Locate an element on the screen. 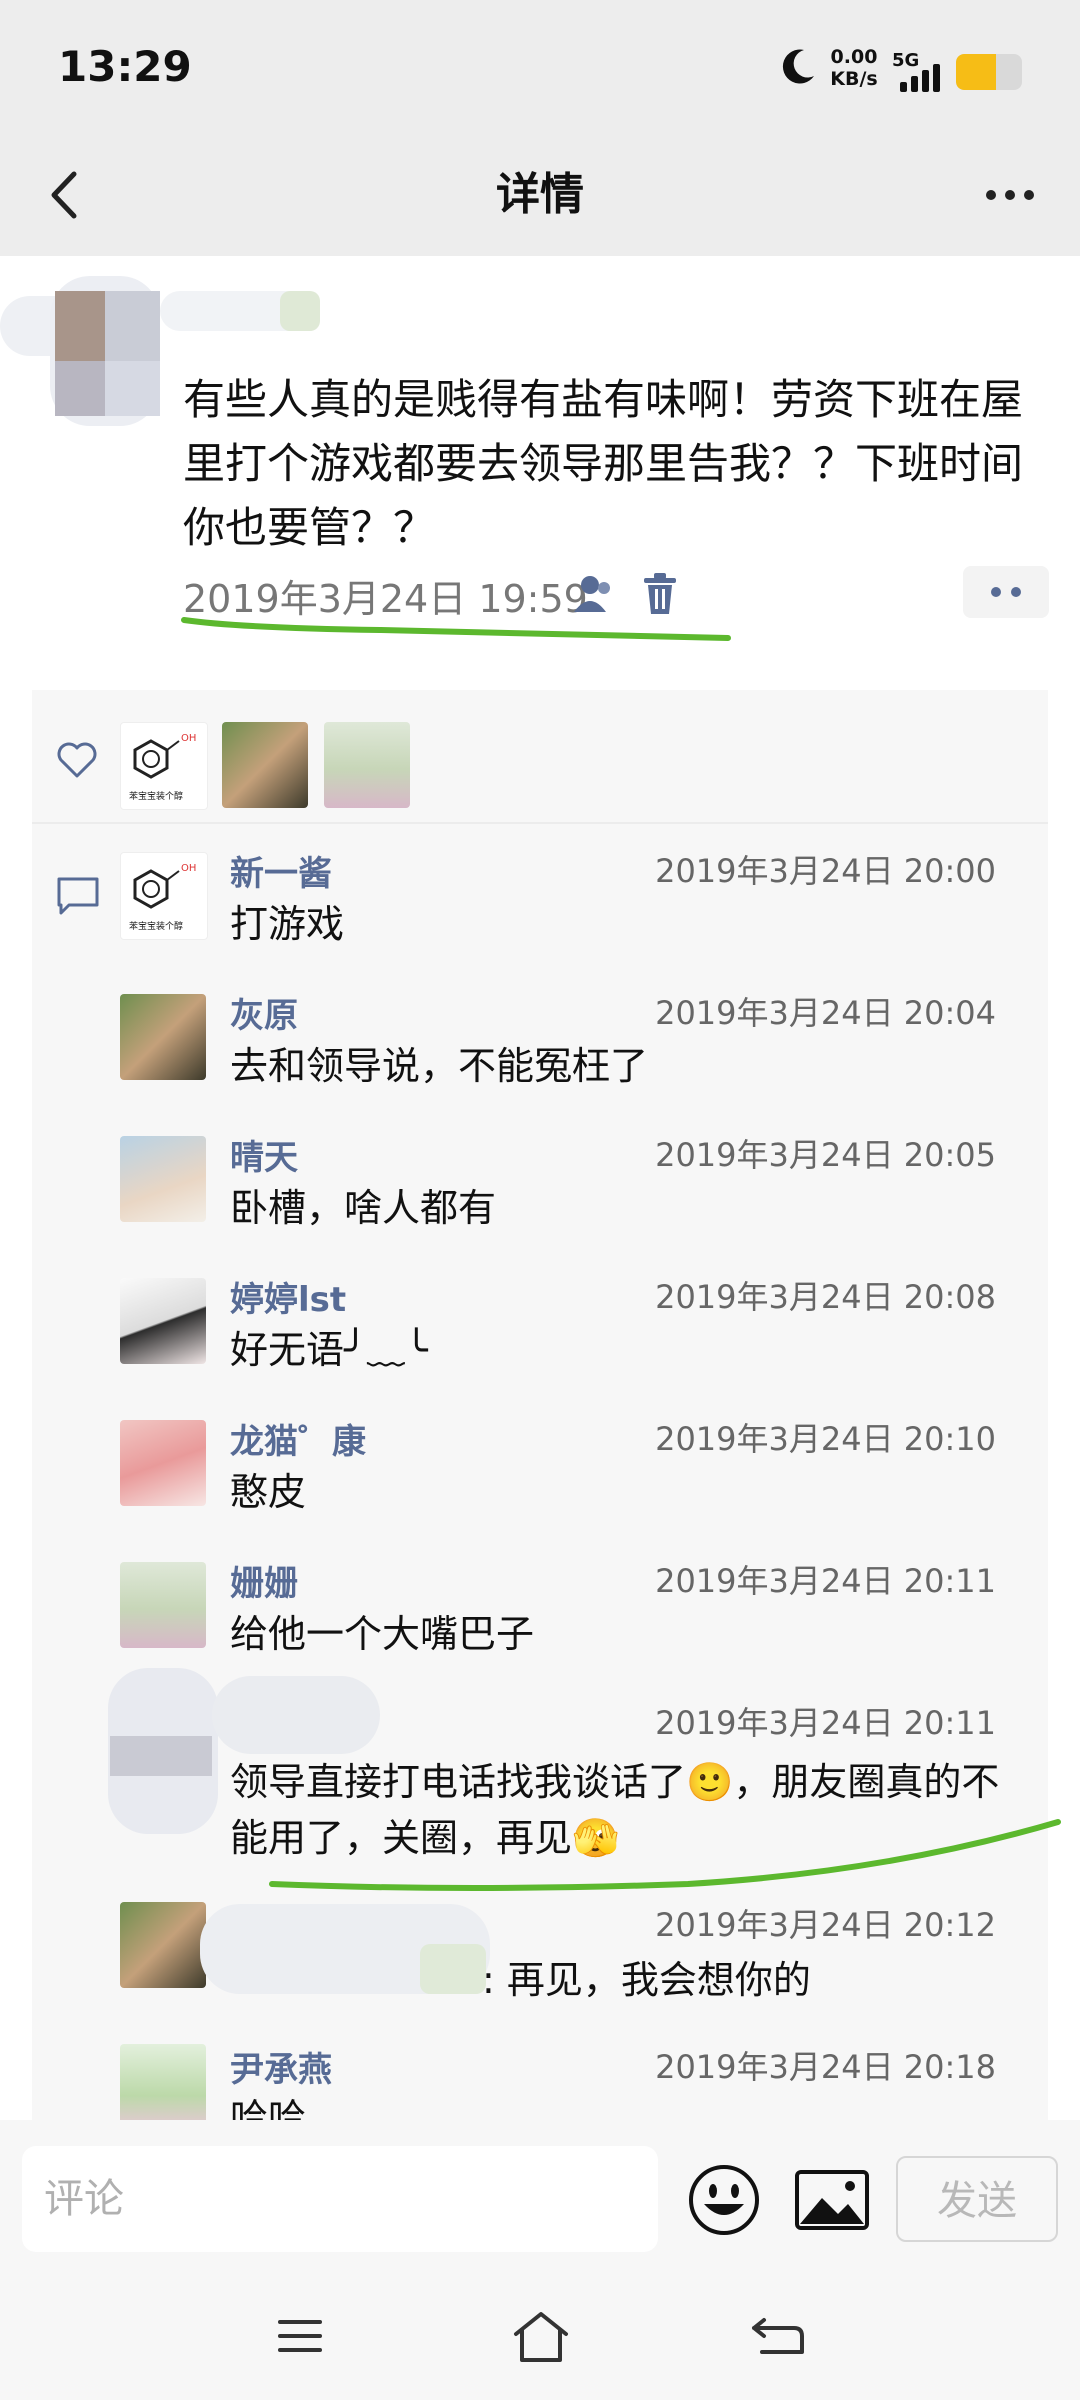 The height and width of the screenshot is (2400, 1080). comment-time: 2019年3月24日 20:04 is located at coordinates (825, 1013).